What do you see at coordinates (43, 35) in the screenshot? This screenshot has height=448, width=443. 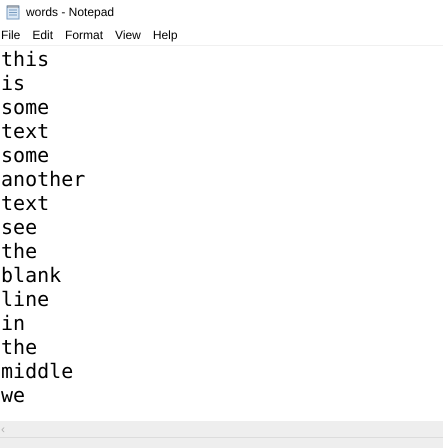 I see `menu-item: Edit` at bounding box center [43, 35].